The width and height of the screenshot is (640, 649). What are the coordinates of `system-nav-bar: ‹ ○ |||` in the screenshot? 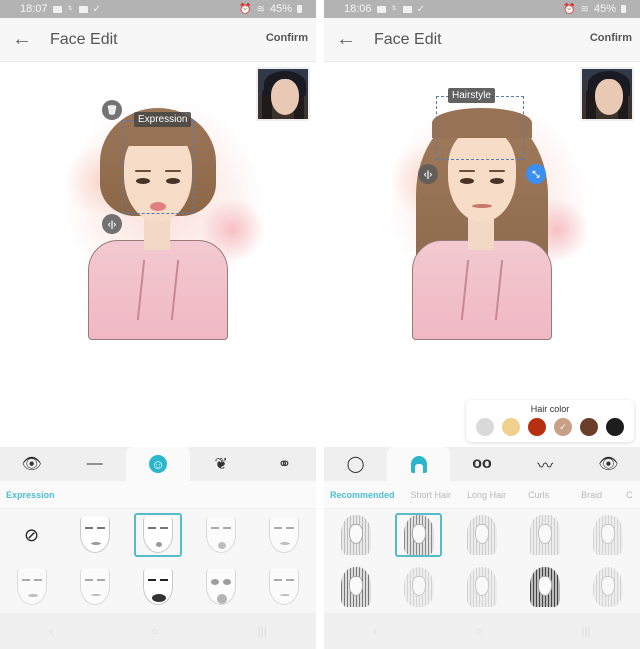 It's located at (482, 631).